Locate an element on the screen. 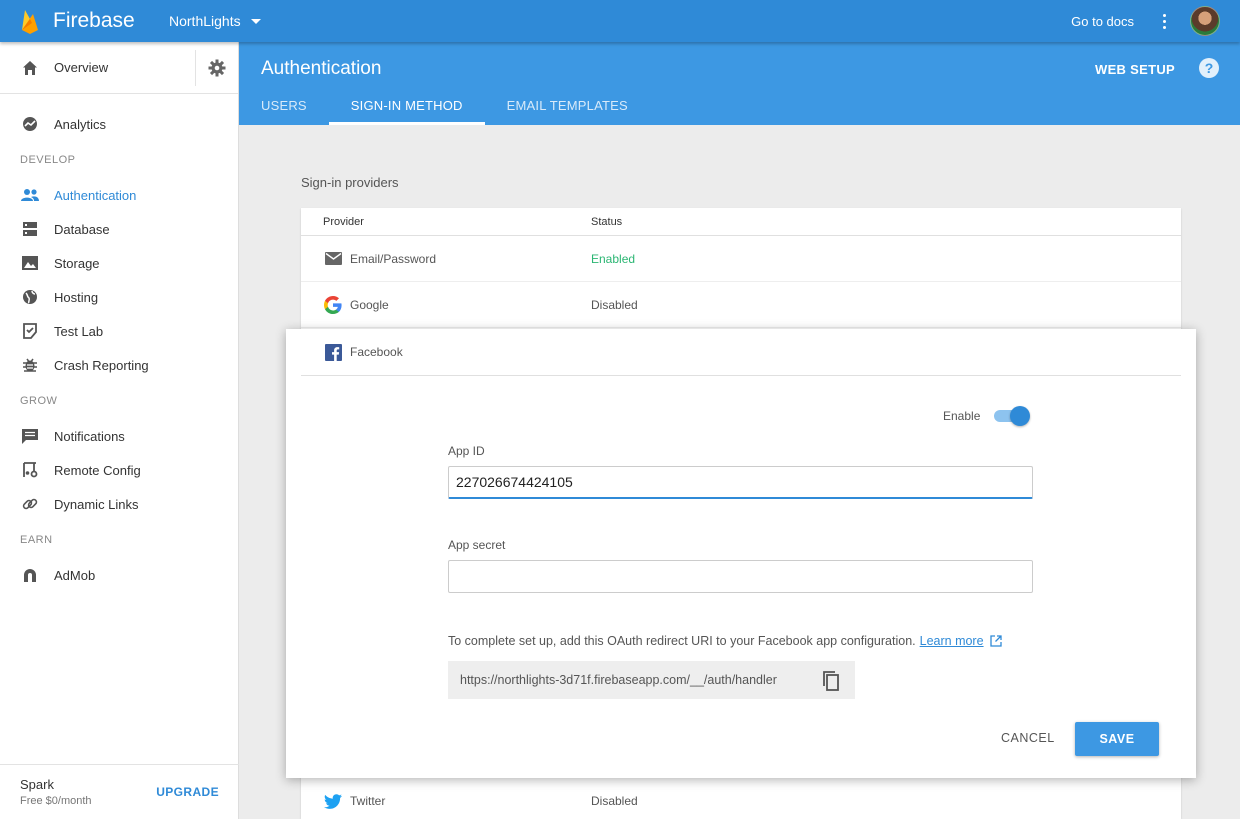 The height and width of the screenshot is (819, 1240). page-title: Authentication is located at coordinates (321, 68).